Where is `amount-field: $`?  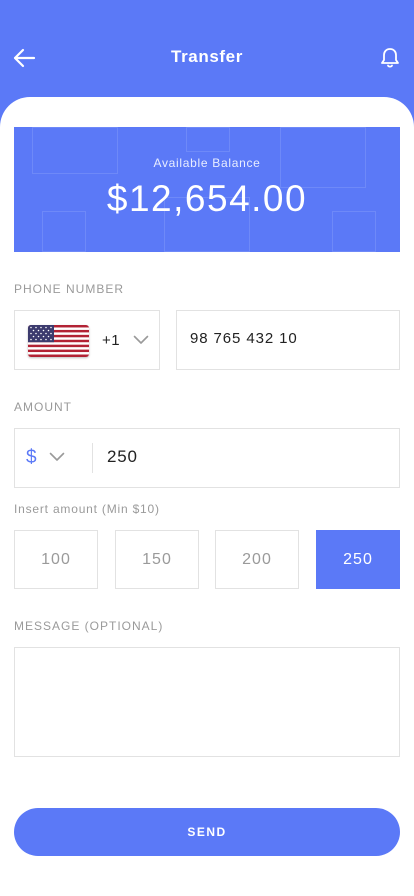 amount-field: $ is located at coordinates (207, 458).